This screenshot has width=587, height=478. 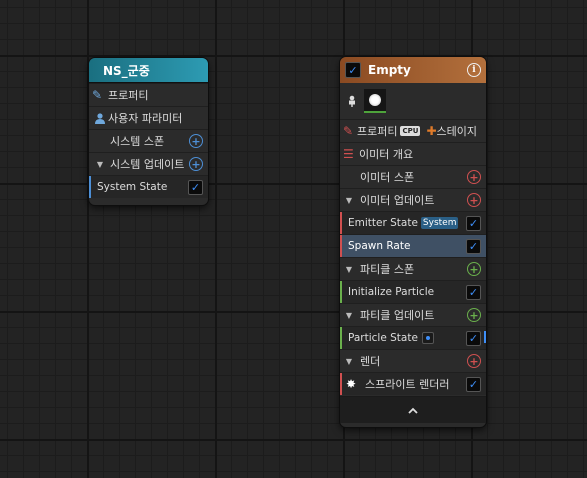 What do you see at coordinates (377, 131) in the screenshot?
I see `emitter-properties-label: 프로퍼티` at bounding box center [377, 131].